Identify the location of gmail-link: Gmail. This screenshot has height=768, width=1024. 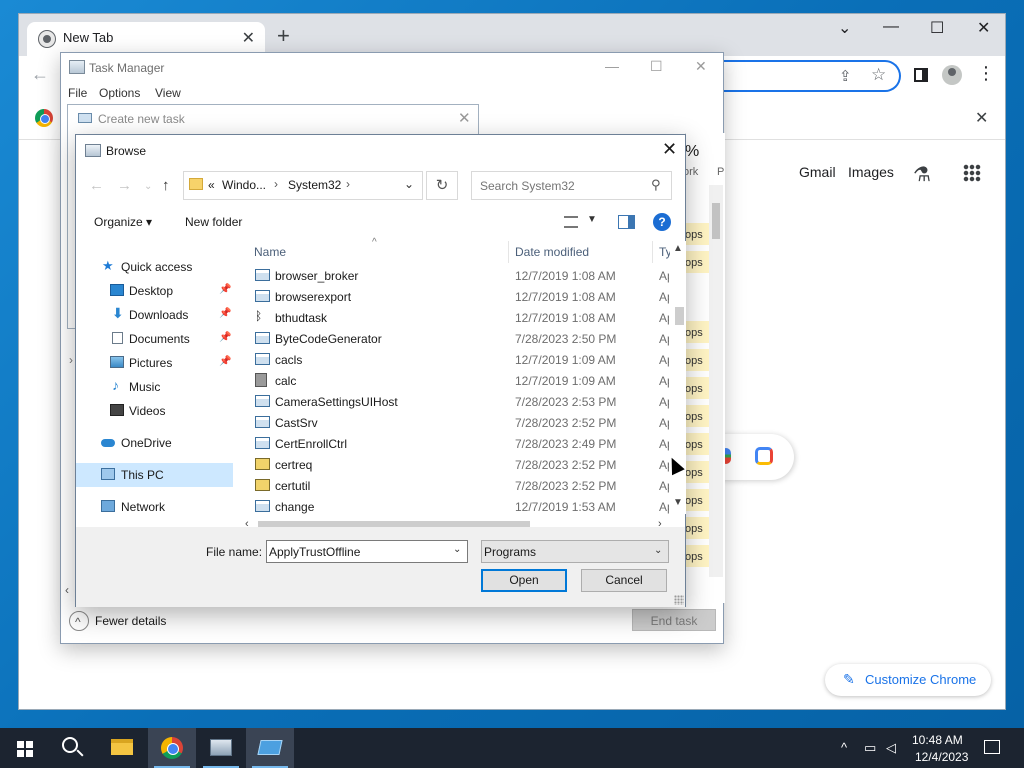
(817, 172).